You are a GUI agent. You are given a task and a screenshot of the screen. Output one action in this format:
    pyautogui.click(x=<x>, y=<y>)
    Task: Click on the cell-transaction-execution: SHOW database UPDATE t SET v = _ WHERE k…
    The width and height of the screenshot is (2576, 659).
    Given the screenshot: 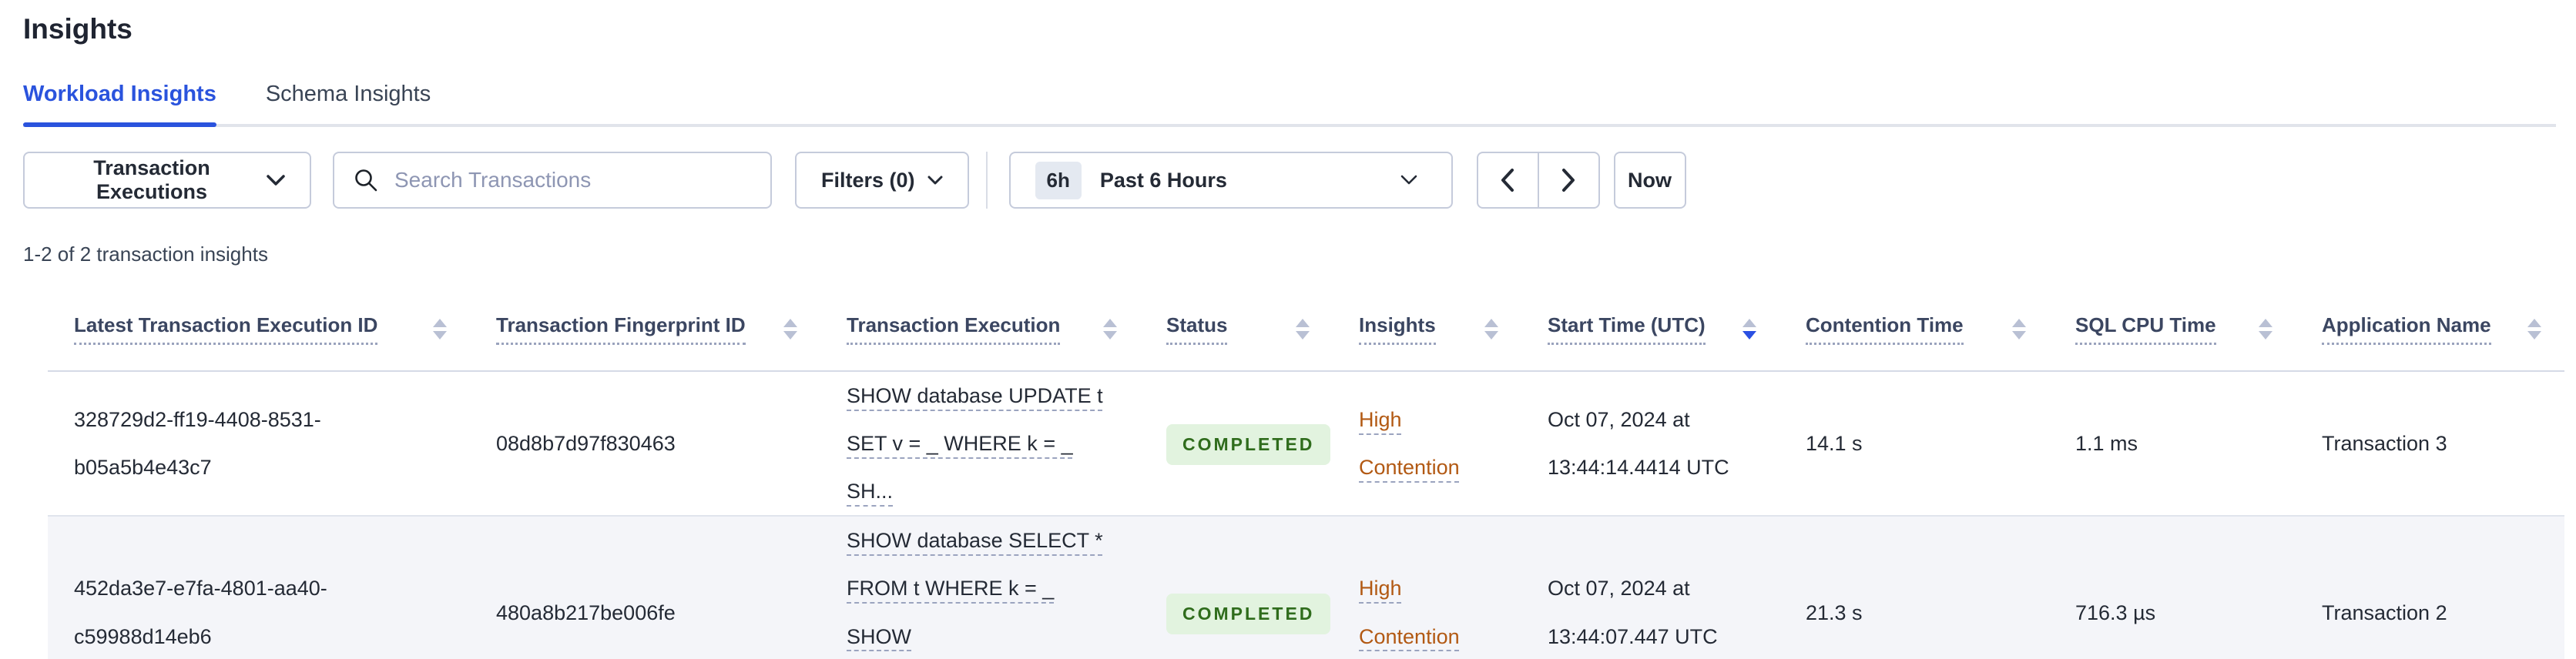 What is the action you would take?
    pyautogui.click(x=980, y=444)
    